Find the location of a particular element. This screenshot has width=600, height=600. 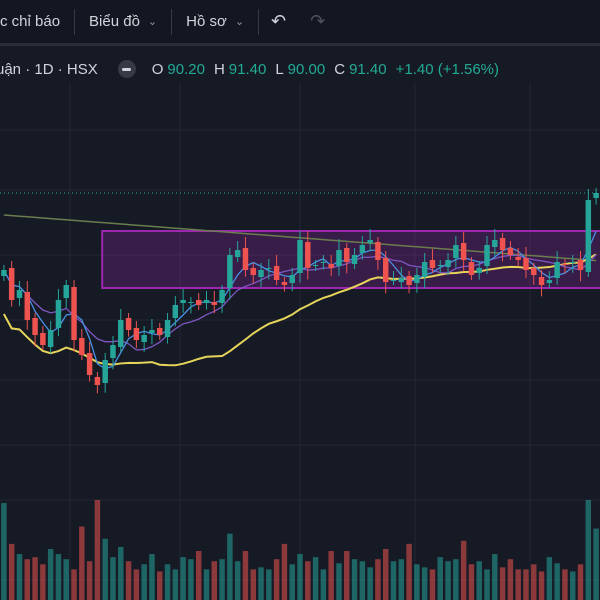

close-label: C is located at coordinates (340, 69).